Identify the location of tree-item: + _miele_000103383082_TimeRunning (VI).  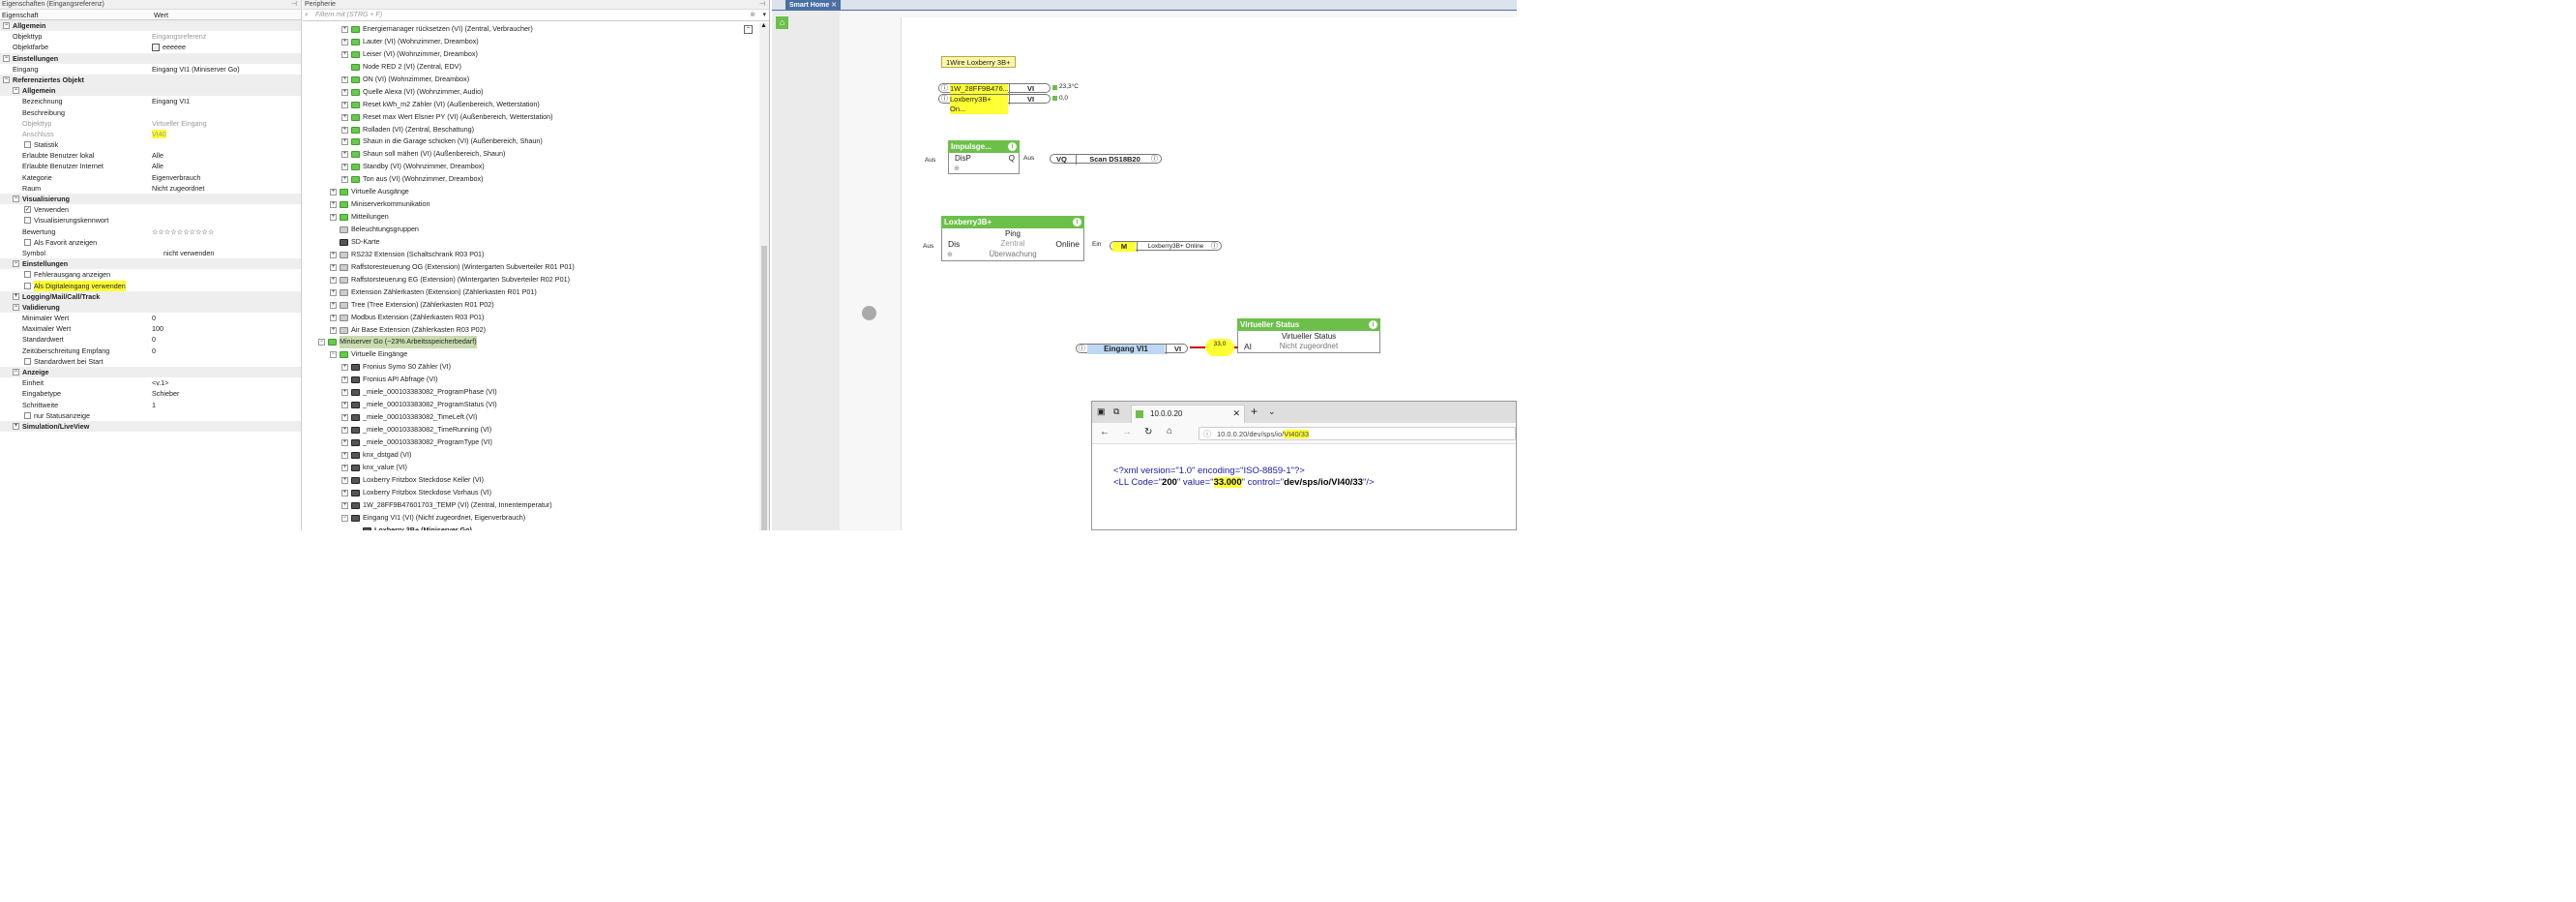
(536, 430).